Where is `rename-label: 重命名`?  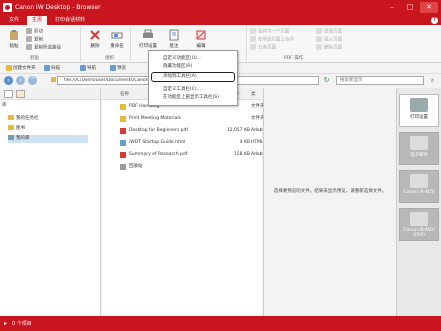
rename-label: 重命名 is located at coordinates (117, 46).